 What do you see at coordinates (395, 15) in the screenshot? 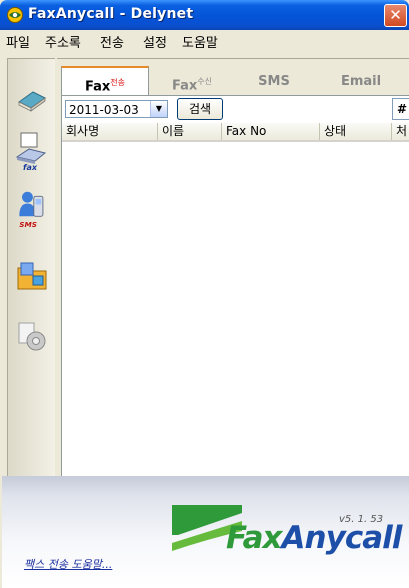
I see `close-button: ✕` at bounding box center [395, 15].